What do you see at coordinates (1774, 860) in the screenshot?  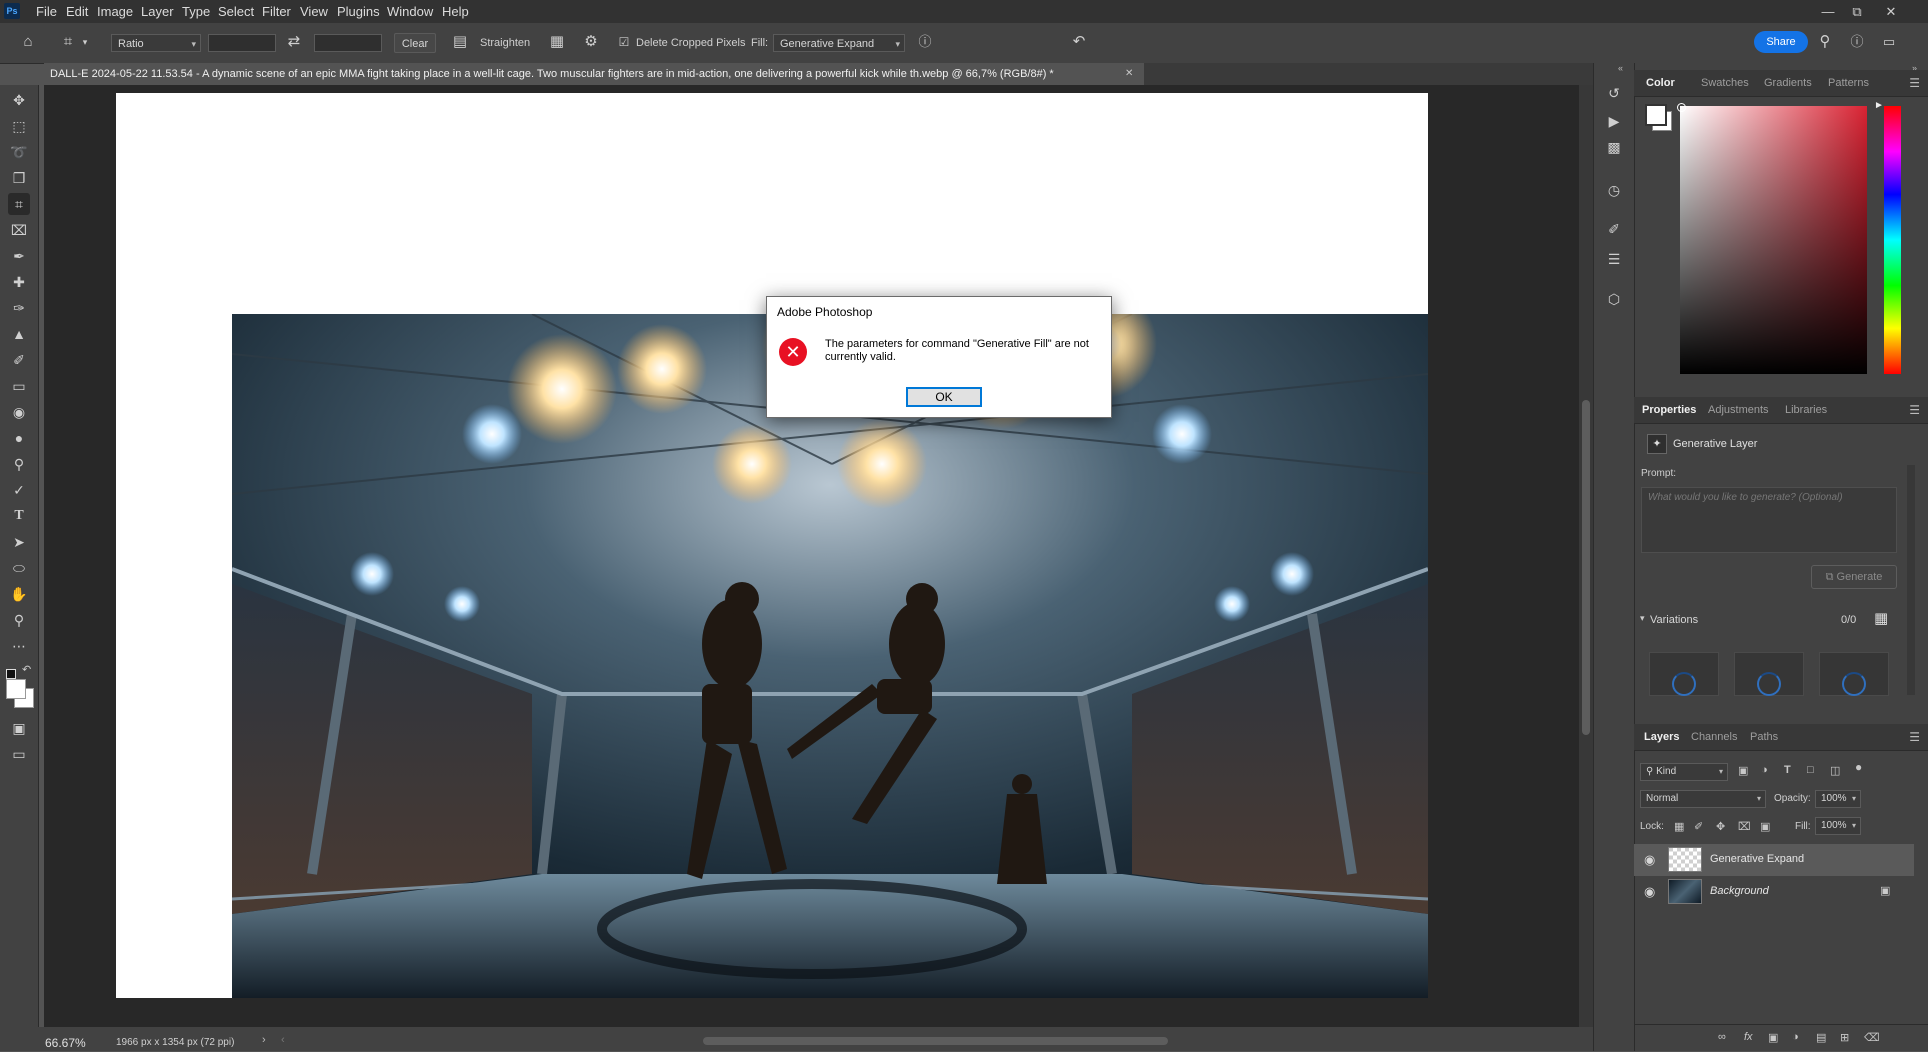 I see `layer-row-generative-expand: ◉ Generative Expand` at bounding box center [1774, 860].